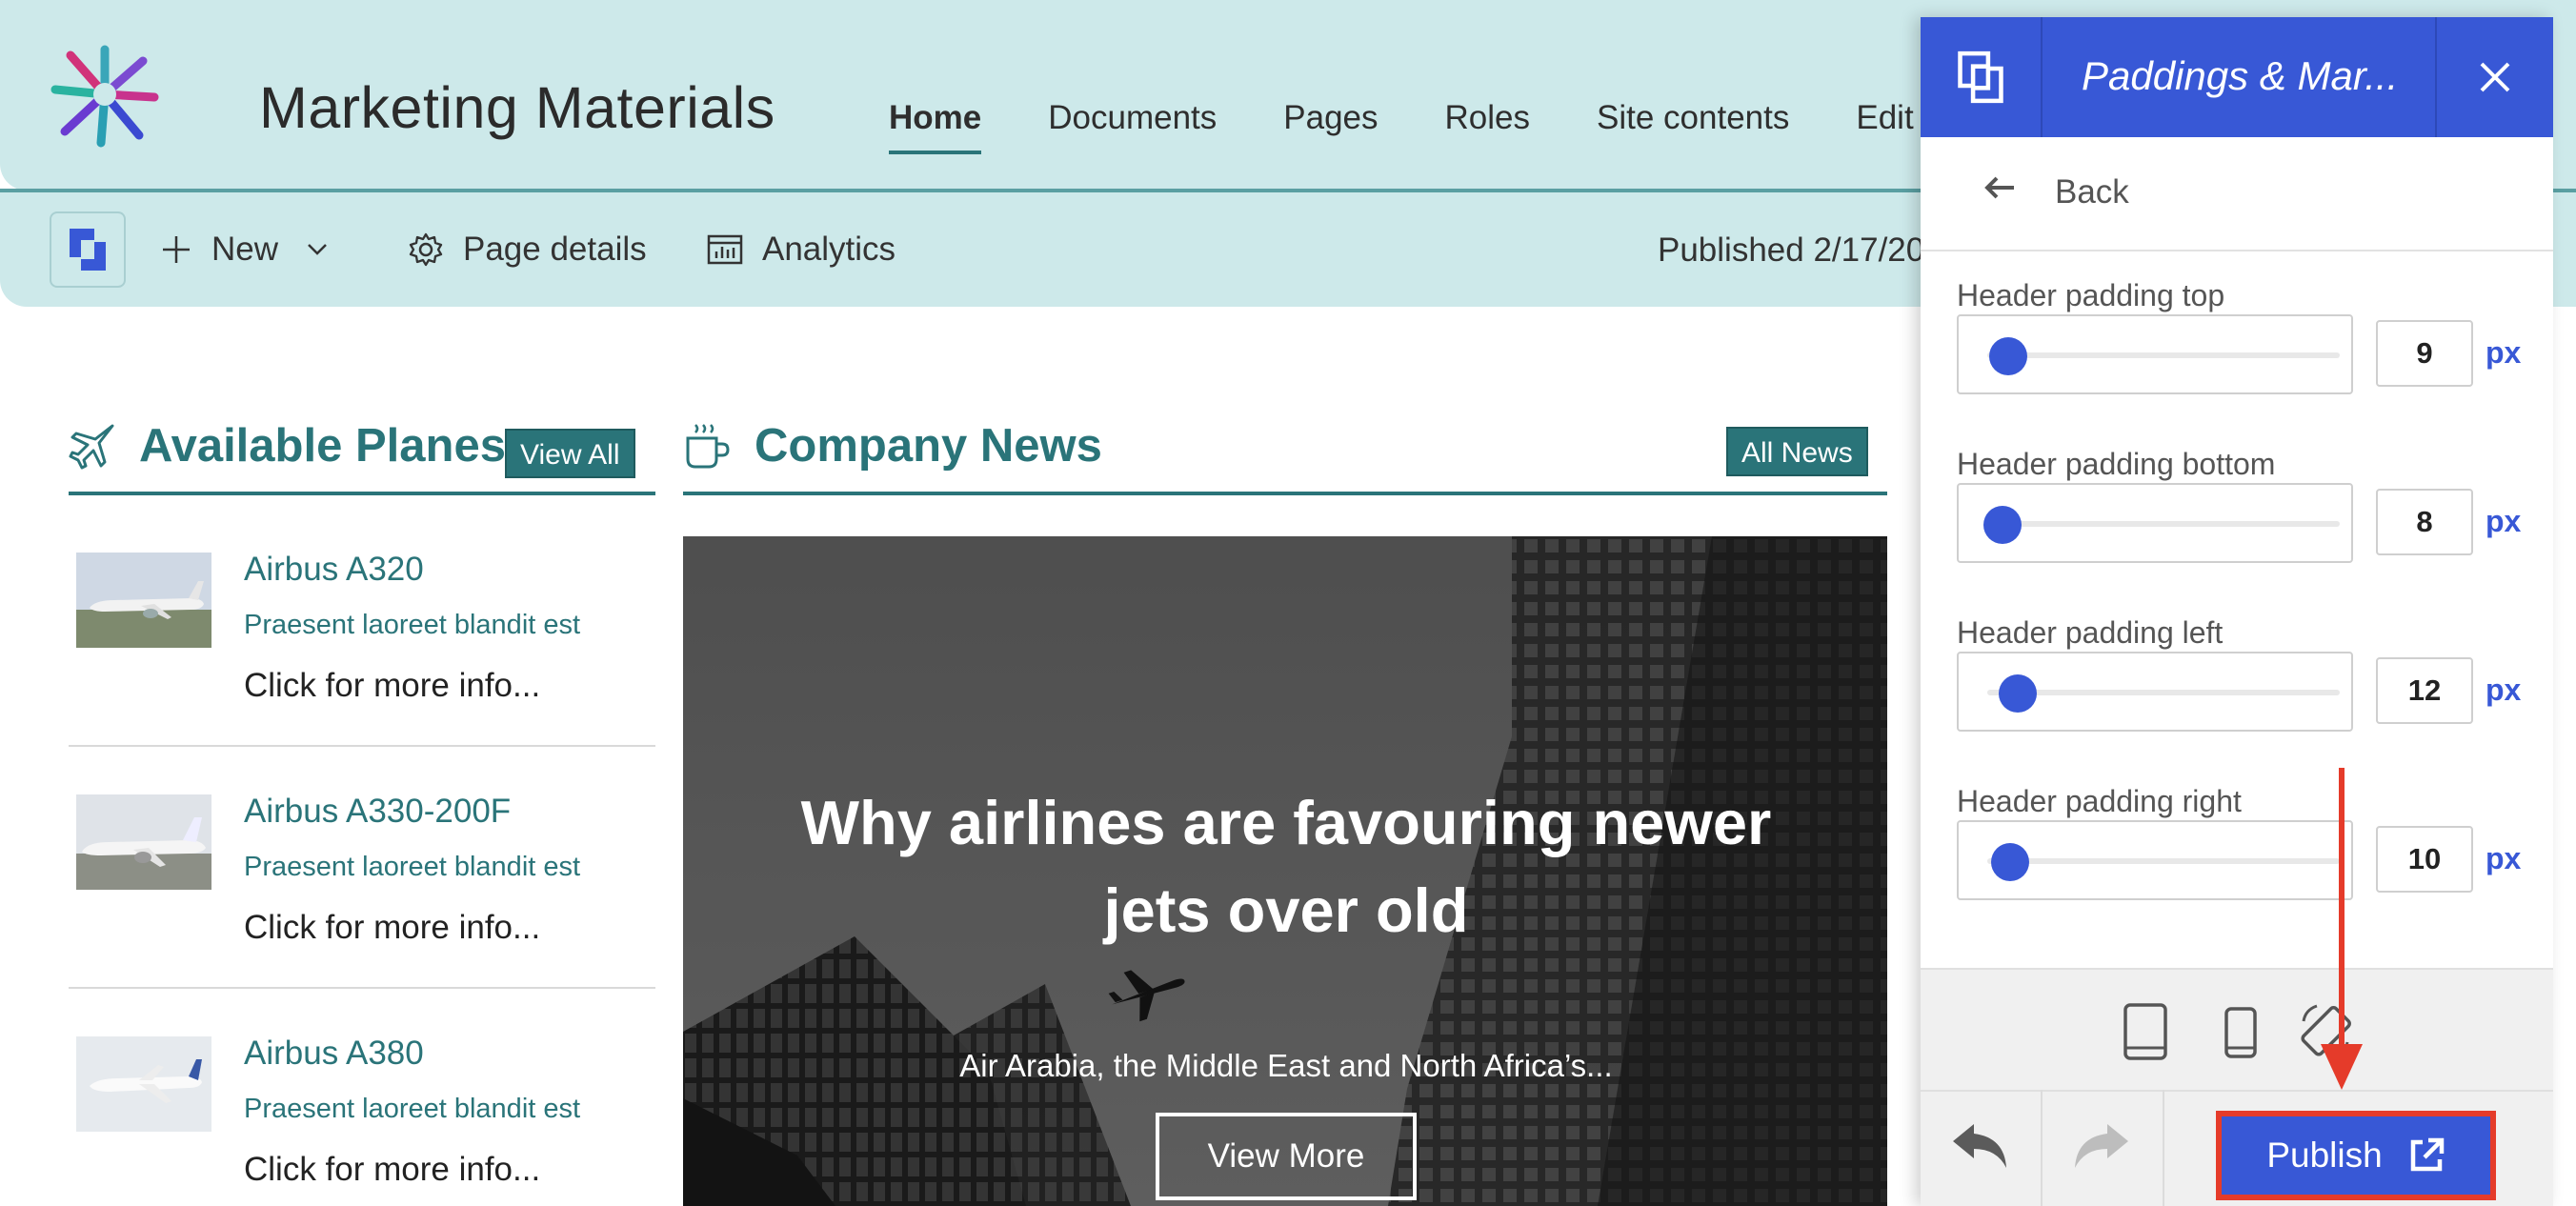  What do you see at coordinates (1487, 126) in the screenshot?
I see `nav-roles: Roles` at bounding box center [1487, 126].